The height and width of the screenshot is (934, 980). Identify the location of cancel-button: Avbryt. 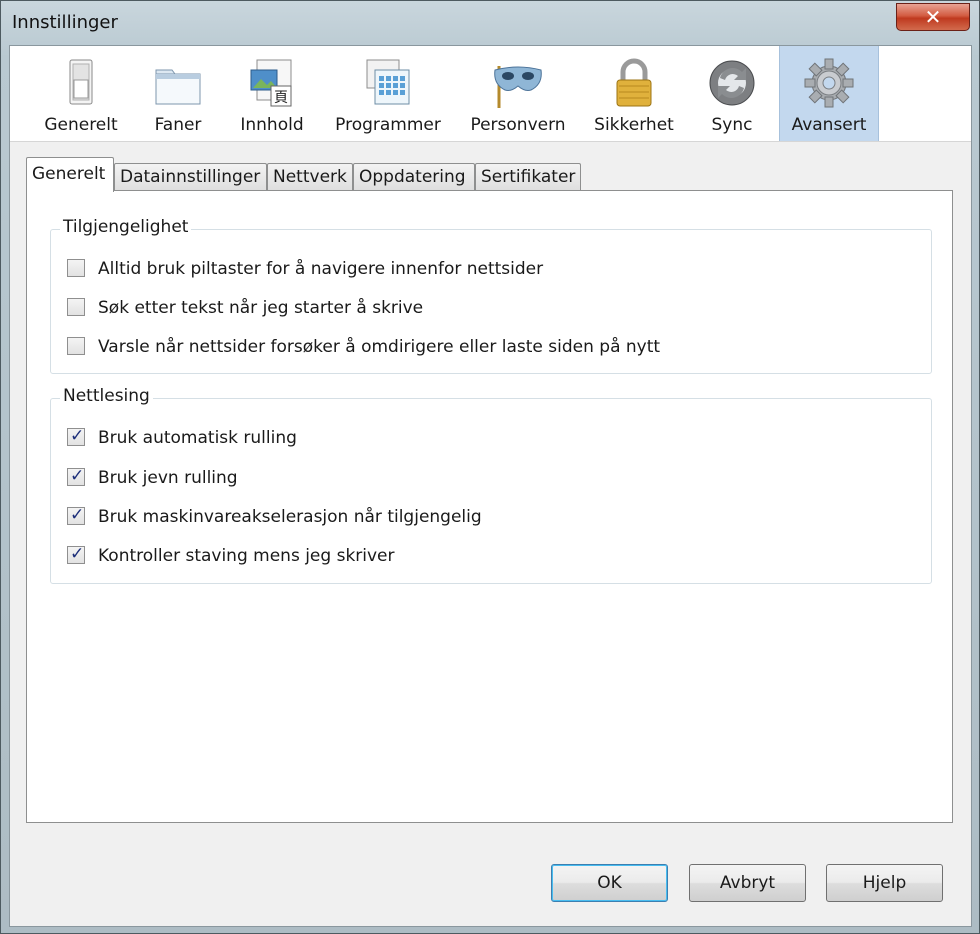
(747, 883).